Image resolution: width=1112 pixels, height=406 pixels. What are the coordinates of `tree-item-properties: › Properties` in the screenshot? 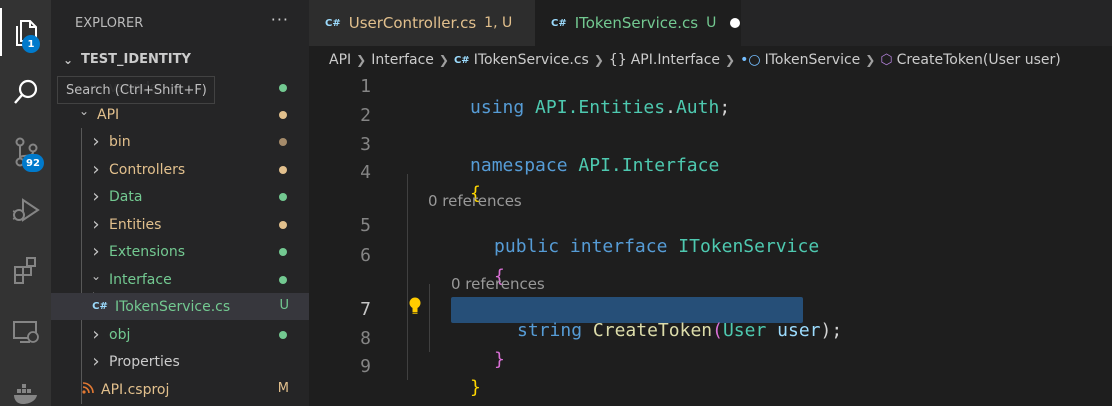 It's located at (180, 361).